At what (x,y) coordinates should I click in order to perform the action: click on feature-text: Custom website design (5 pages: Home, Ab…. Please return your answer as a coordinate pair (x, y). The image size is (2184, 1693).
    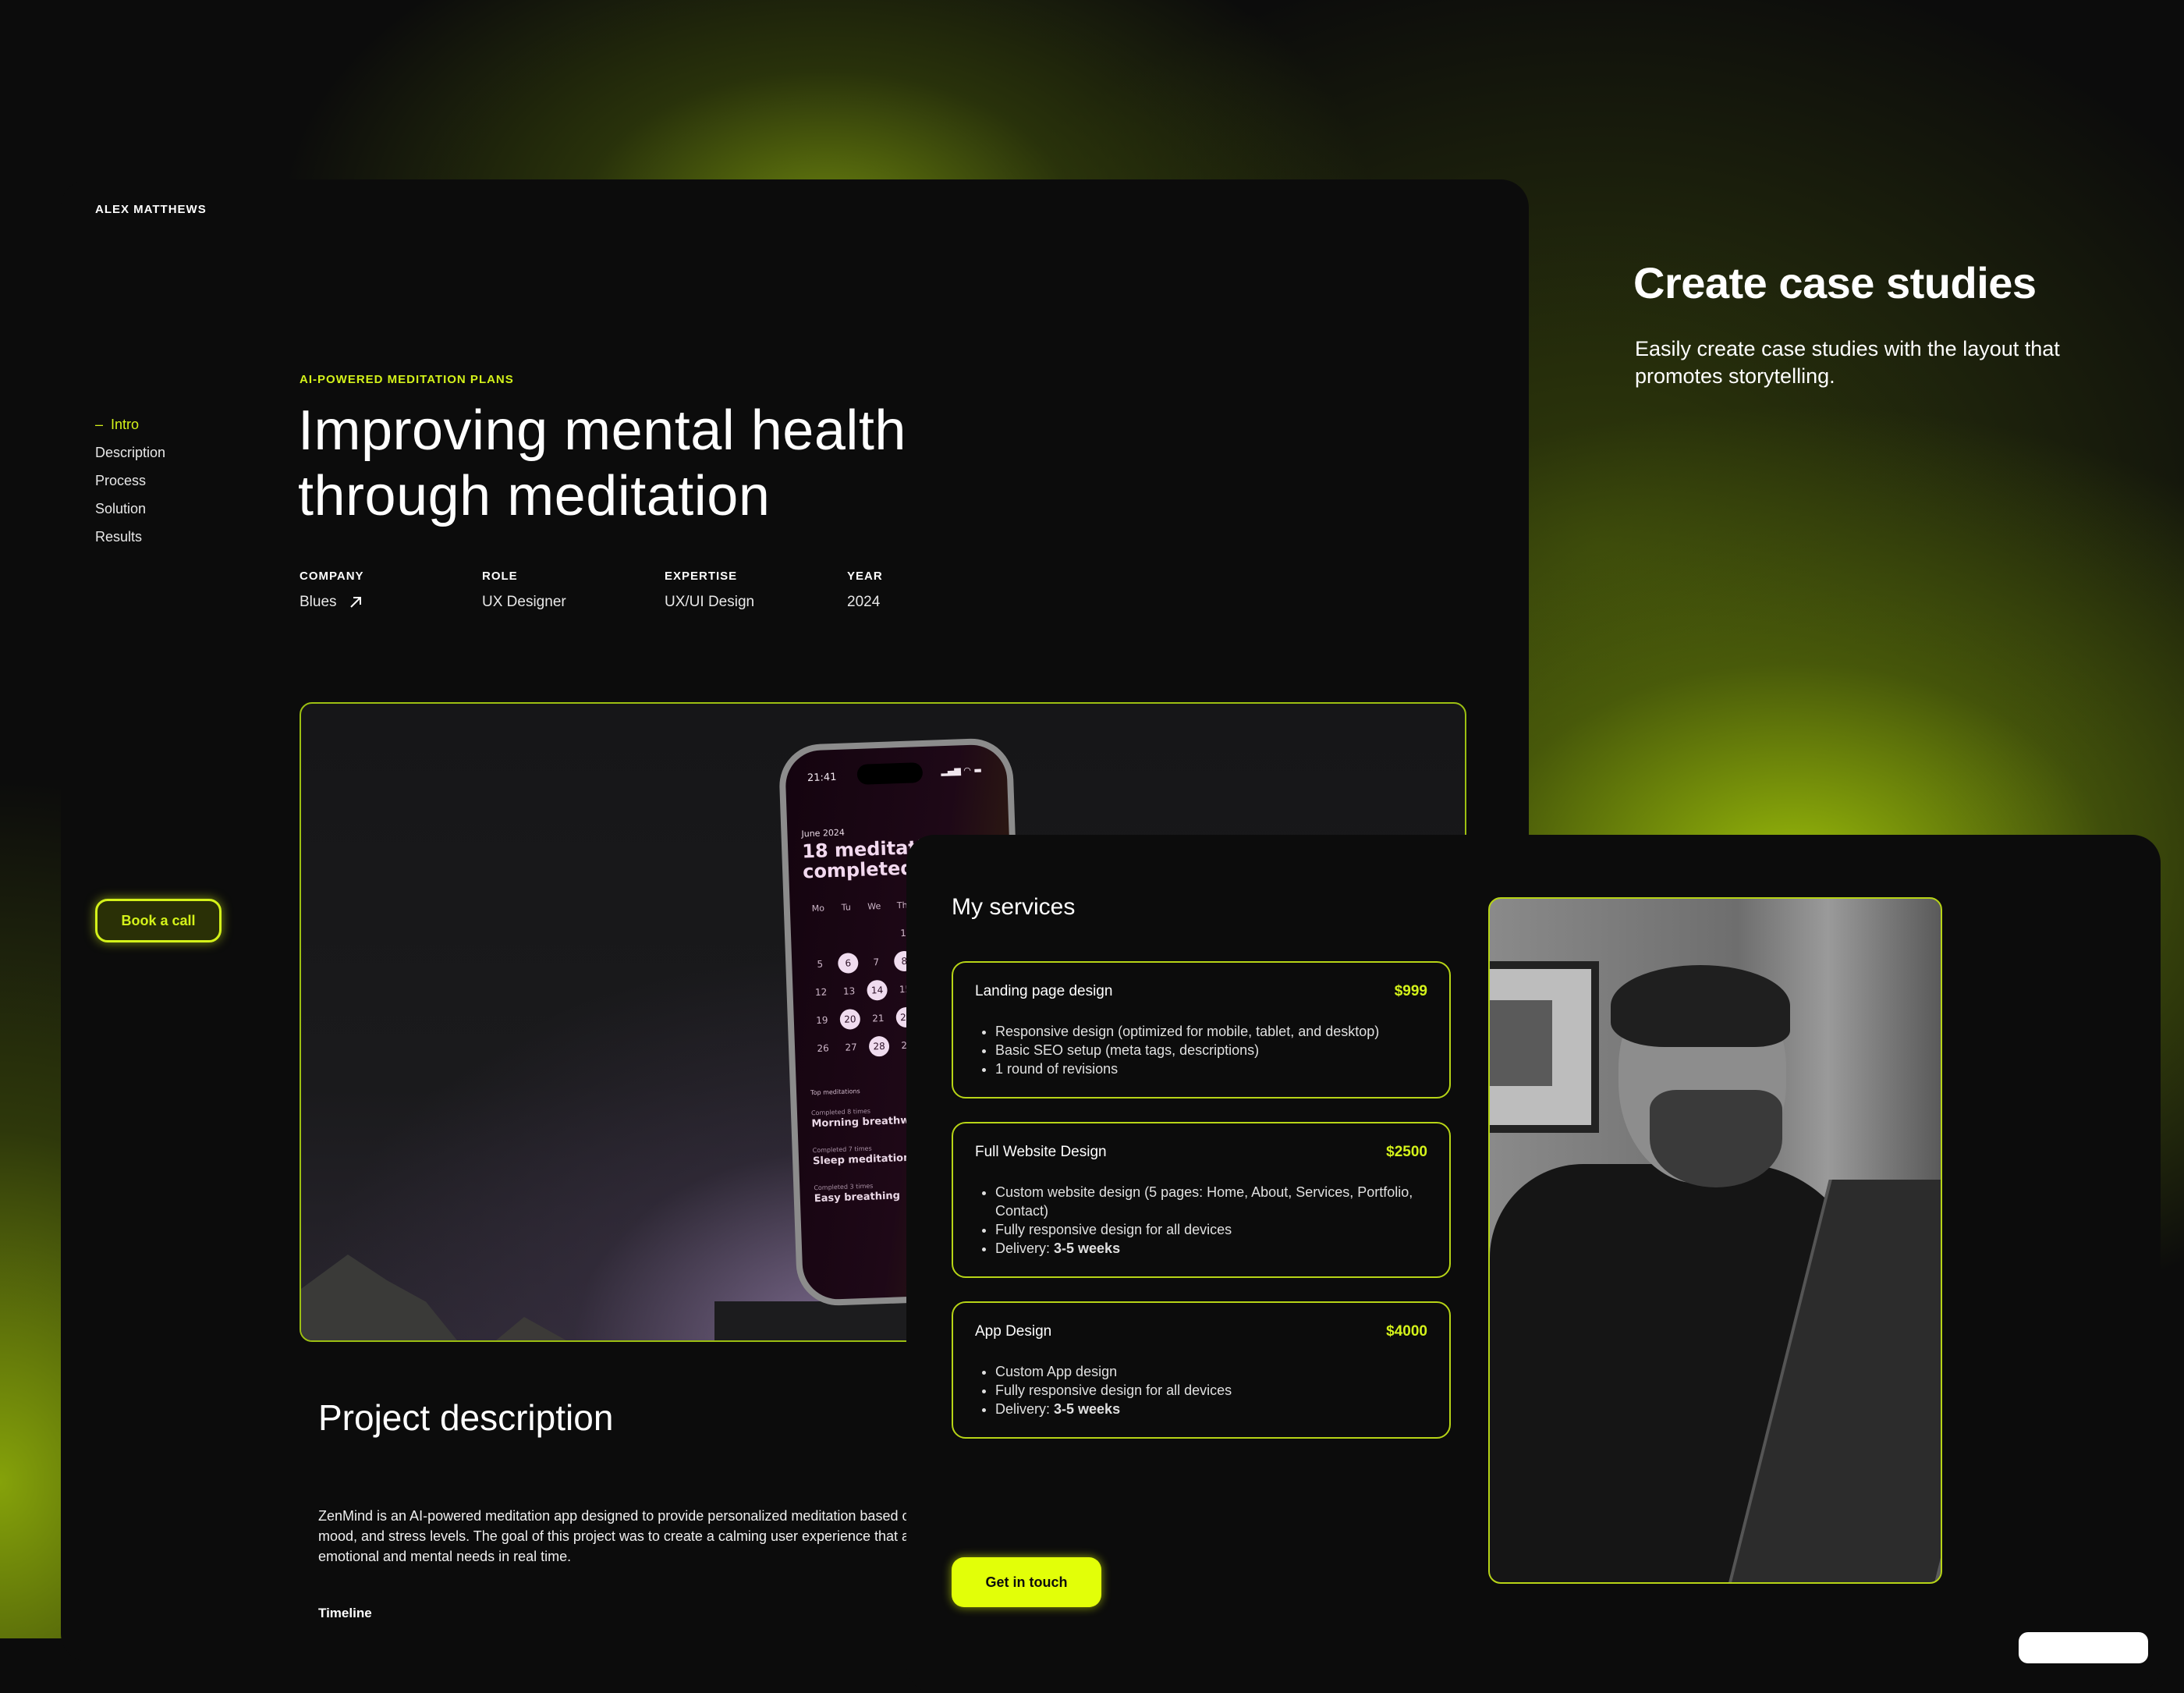
    Looking at the image, I should click on (1204, 1201).